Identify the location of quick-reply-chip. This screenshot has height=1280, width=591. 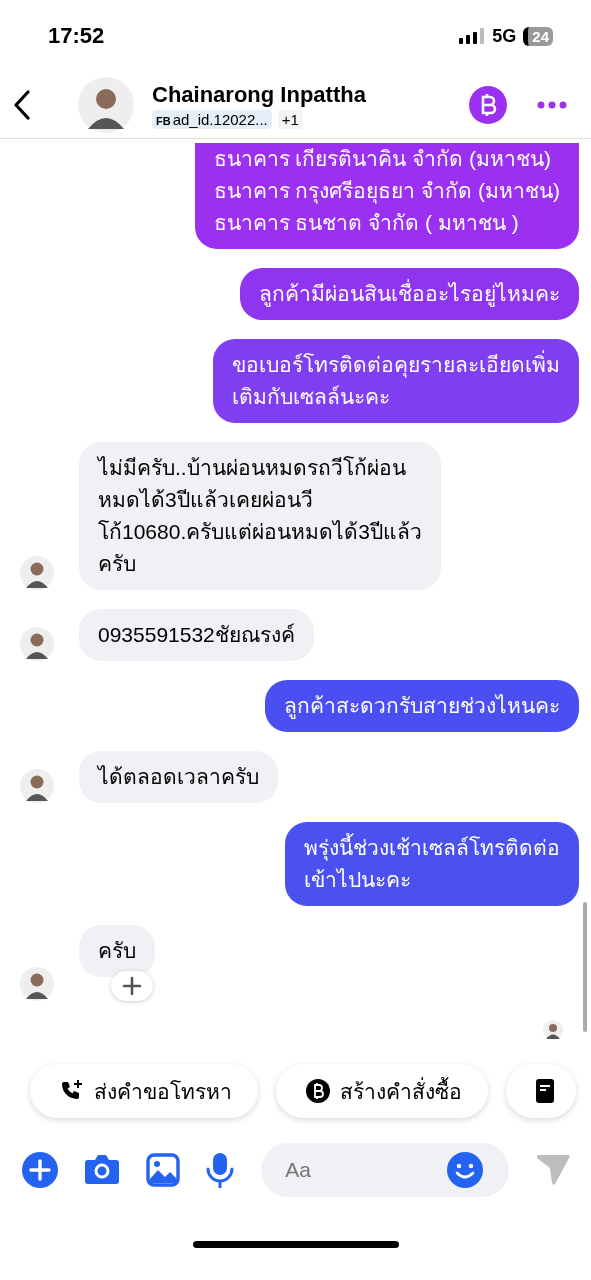
(541, 1091).